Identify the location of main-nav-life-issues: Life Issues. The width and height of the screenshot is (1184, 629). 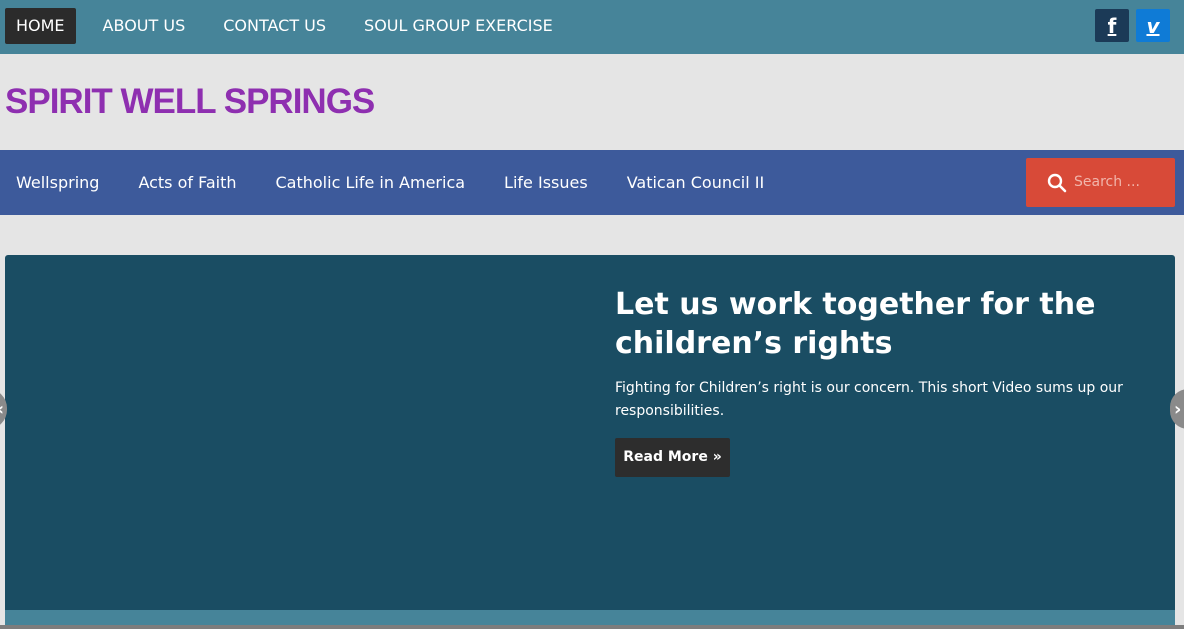
(546, 182).